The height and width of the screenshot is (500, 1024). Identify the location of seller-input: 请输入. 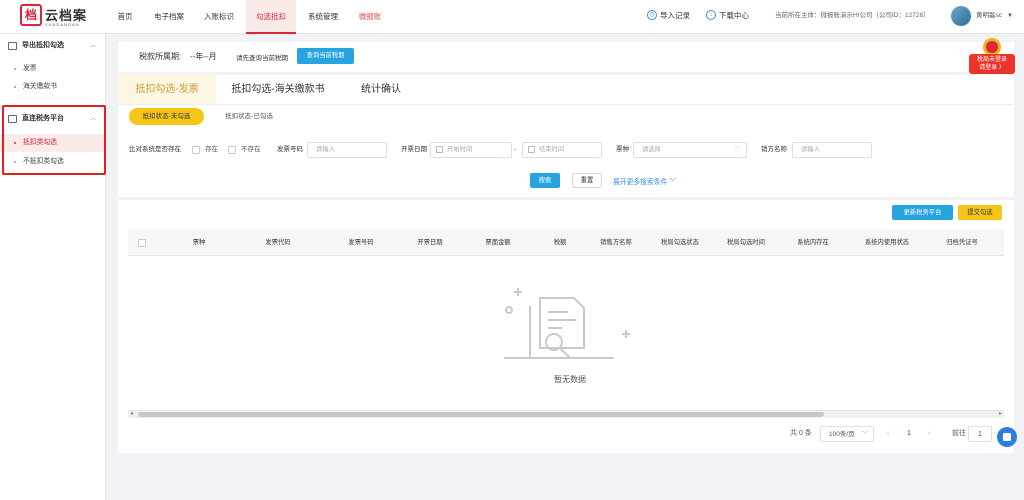
(832, 150).